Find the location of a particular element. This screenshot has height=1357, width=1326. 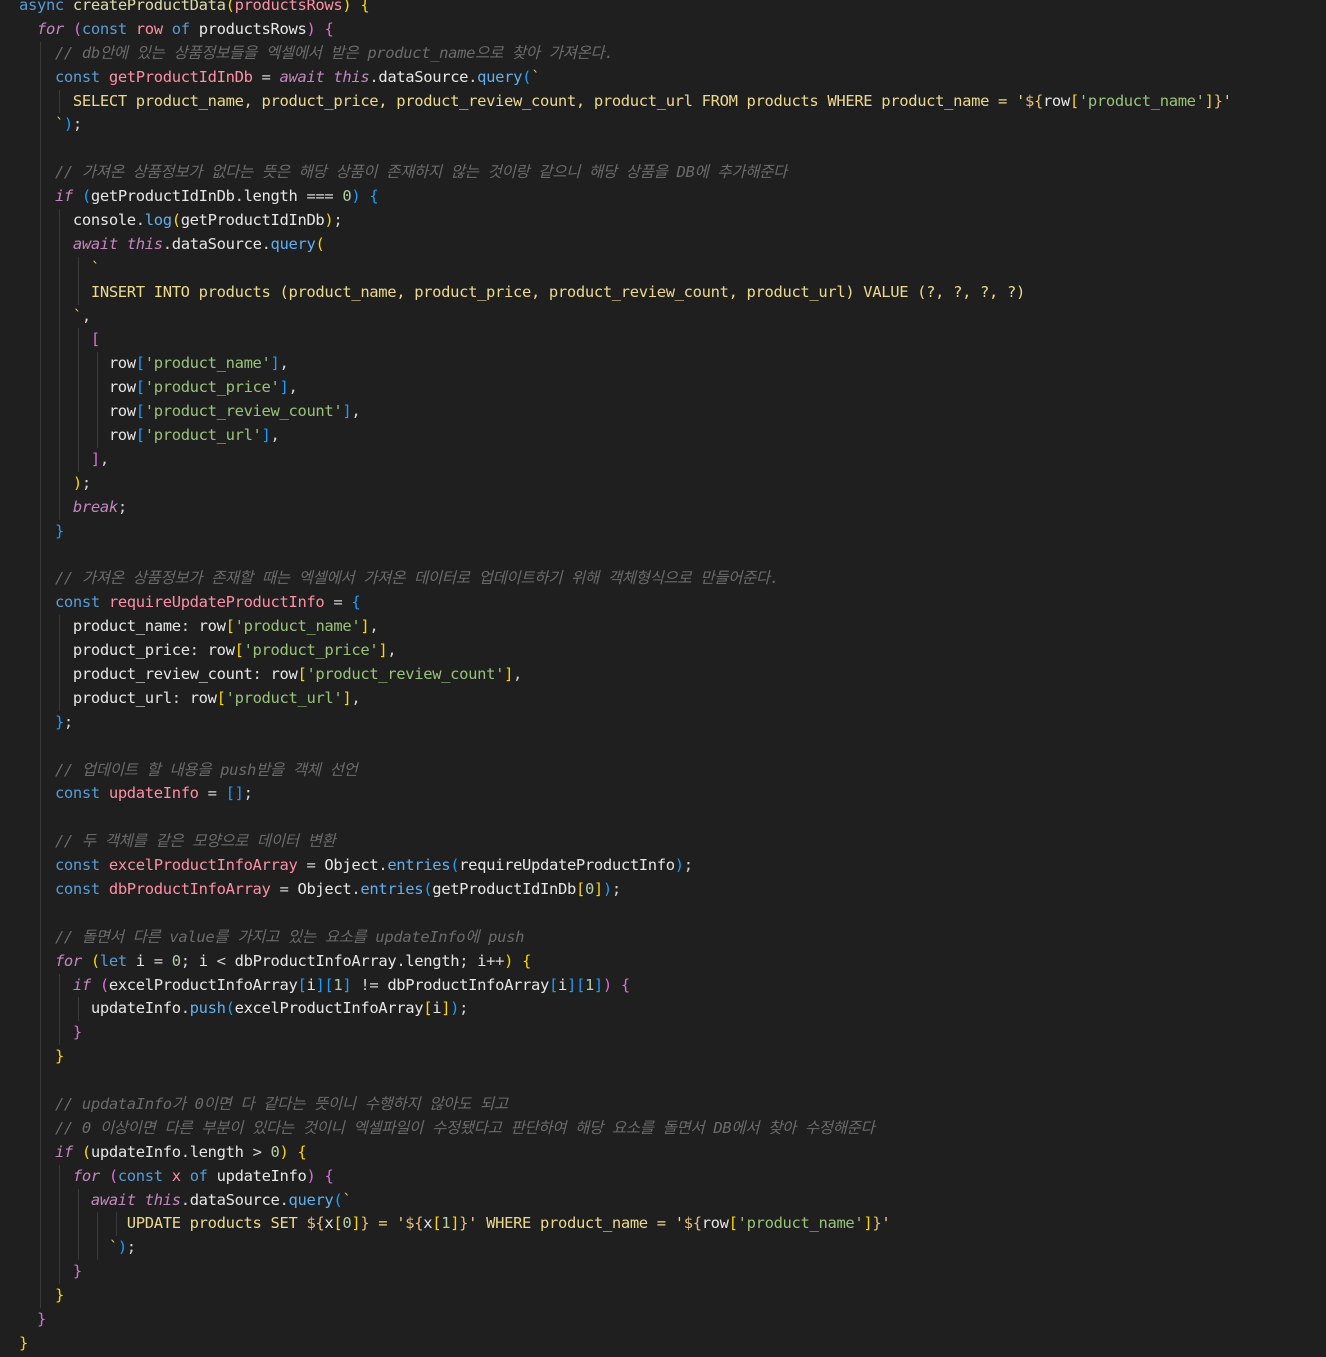

code-token: row is located at coordinates (122, 387).